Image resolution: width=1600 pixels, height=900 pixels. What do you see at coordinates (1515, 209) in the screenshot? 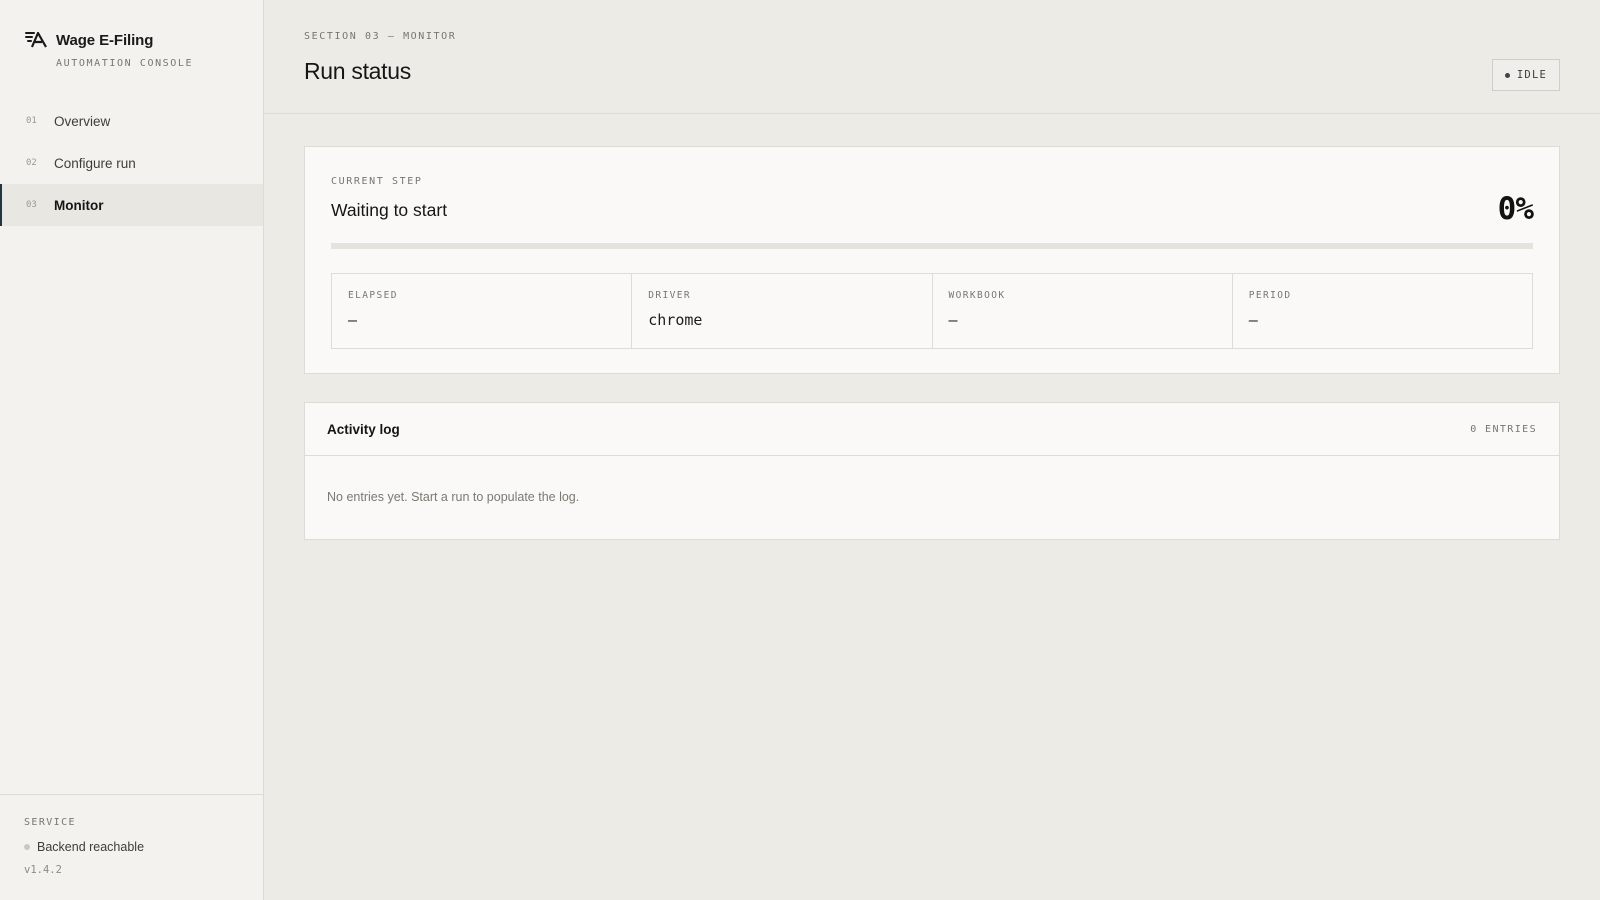
I see `progress-percent: 0%` at bounding box center [1515, 209].